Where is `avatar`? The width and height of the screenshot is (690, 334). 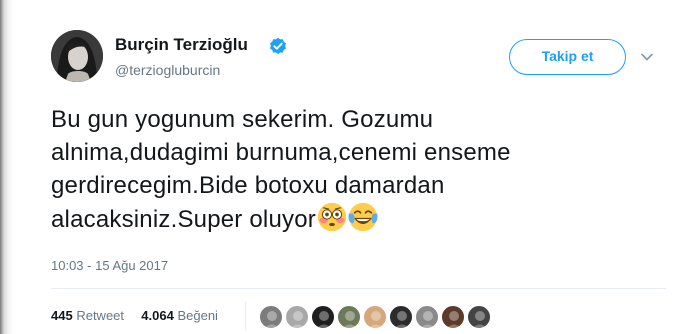 avatar is located at coordinates (77, 56).